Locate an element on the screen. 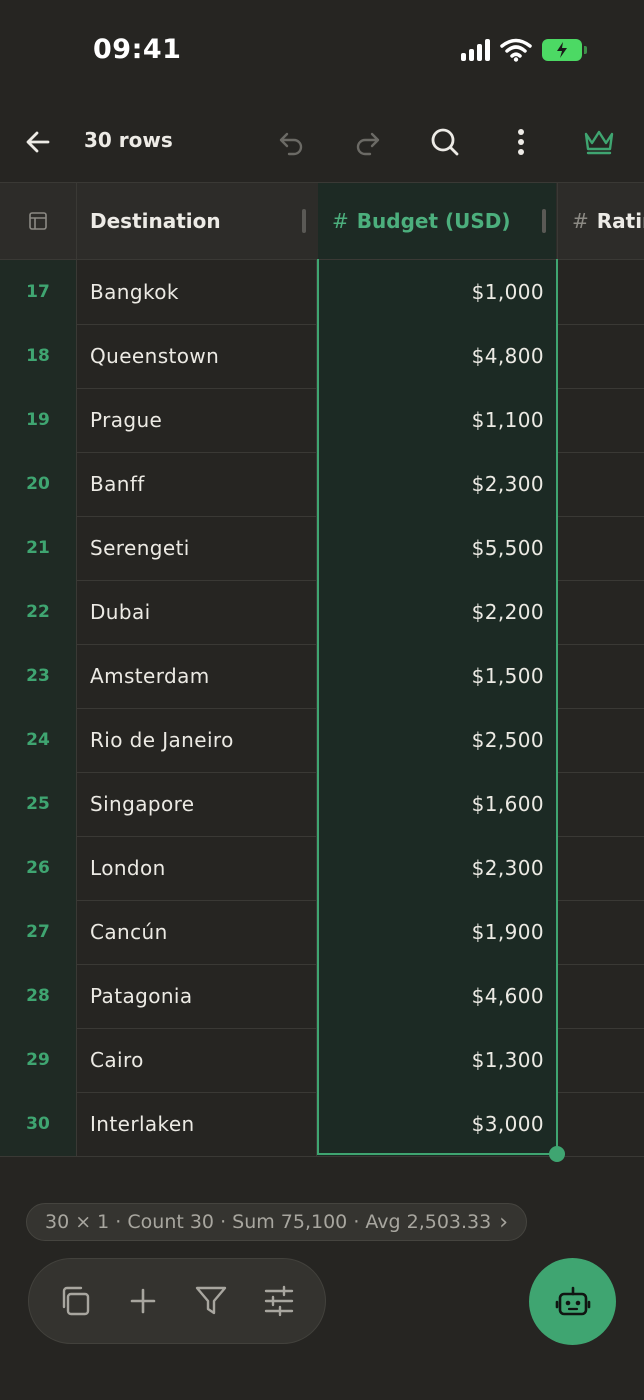 This screenshot has width=644, height=1400. row-number: 29 is located at coordinates (38, 1060).